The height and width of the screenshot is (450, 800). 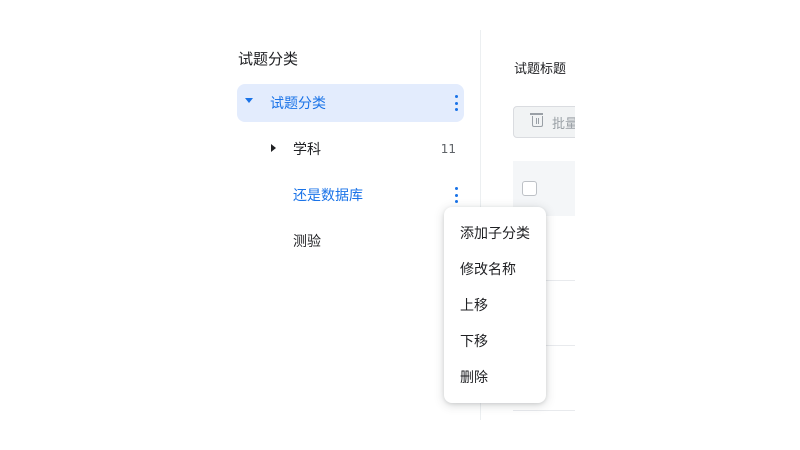 I want to click on context-menu: 添加子分类 修改名称 上移 下移 删除, so click(x=495, y=305).